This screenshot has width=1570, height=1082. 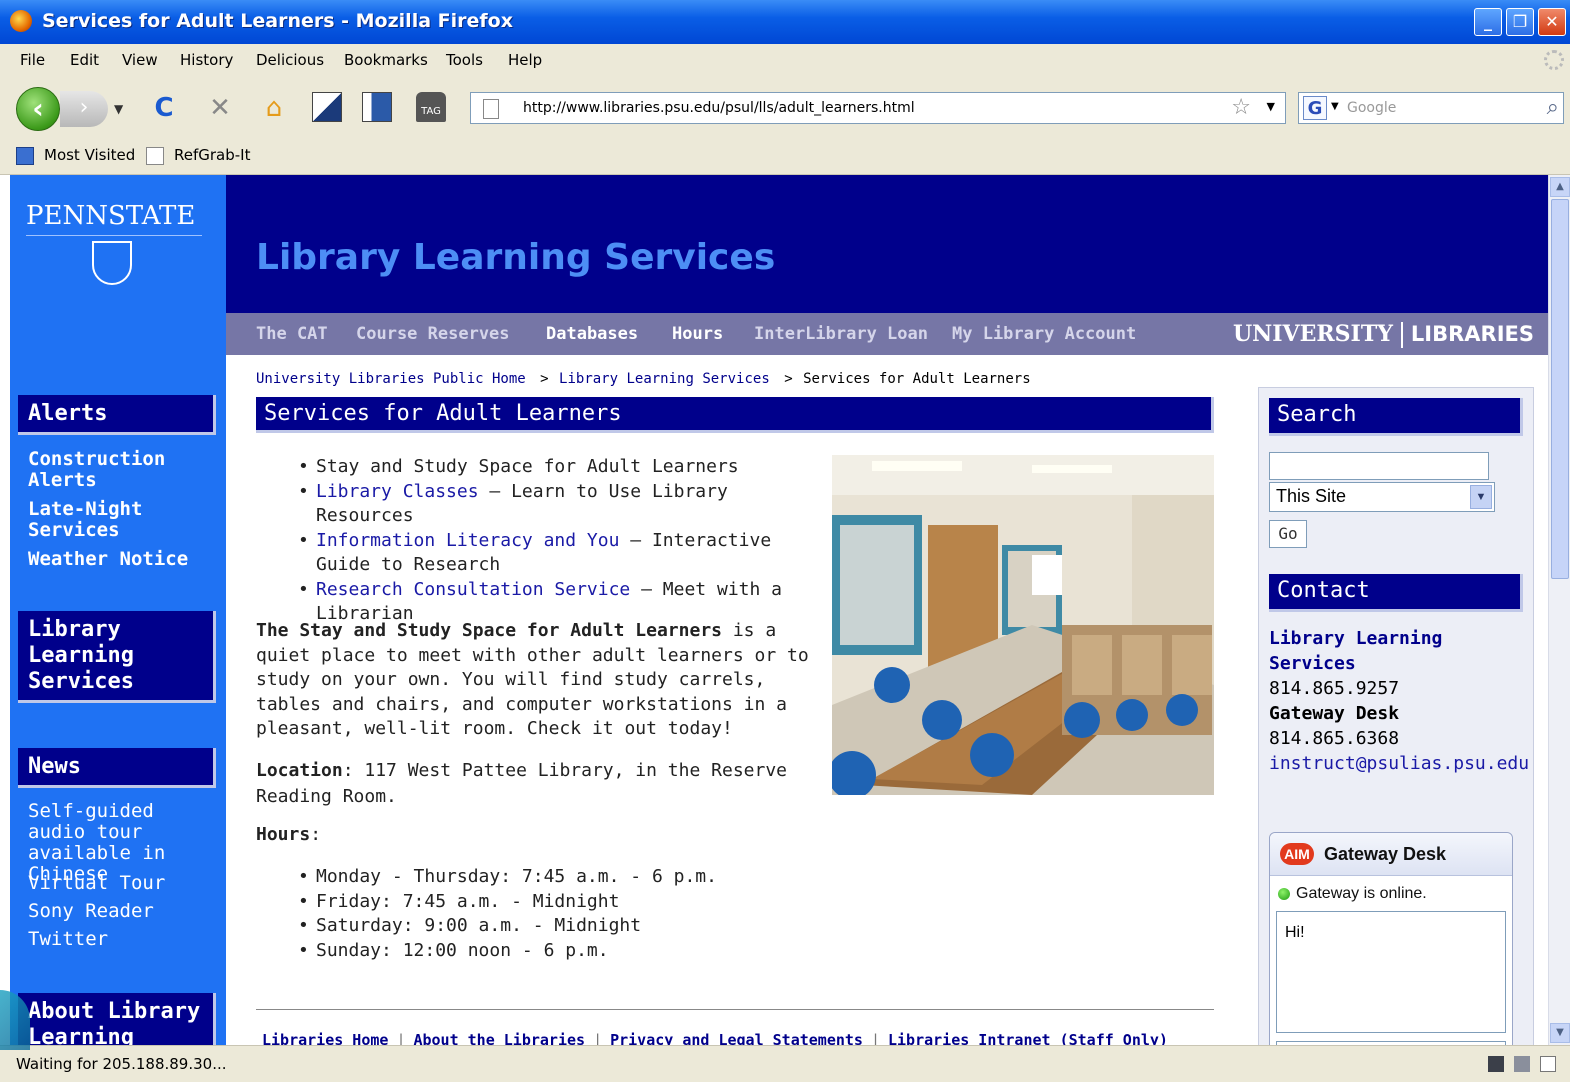 What do you see at coordinates (89, 155) in the screenshot?
I see `bookmark-most-visited: Most Visited` at bounding box center [89, 155].